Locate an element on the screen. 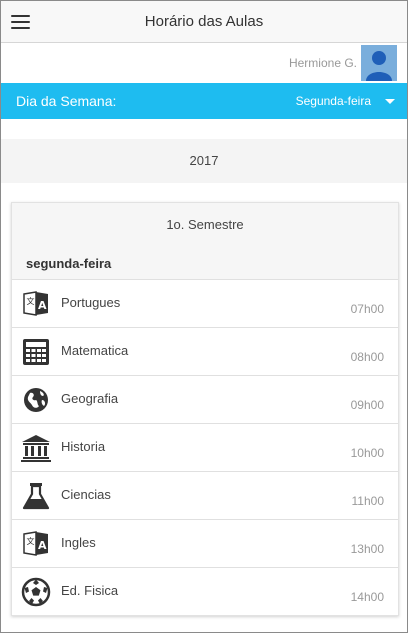 Image resolution: width=408 pixels, height=633 pixels. day-of-week-selected: Segunda-feira is located at coordinates (333, 101).